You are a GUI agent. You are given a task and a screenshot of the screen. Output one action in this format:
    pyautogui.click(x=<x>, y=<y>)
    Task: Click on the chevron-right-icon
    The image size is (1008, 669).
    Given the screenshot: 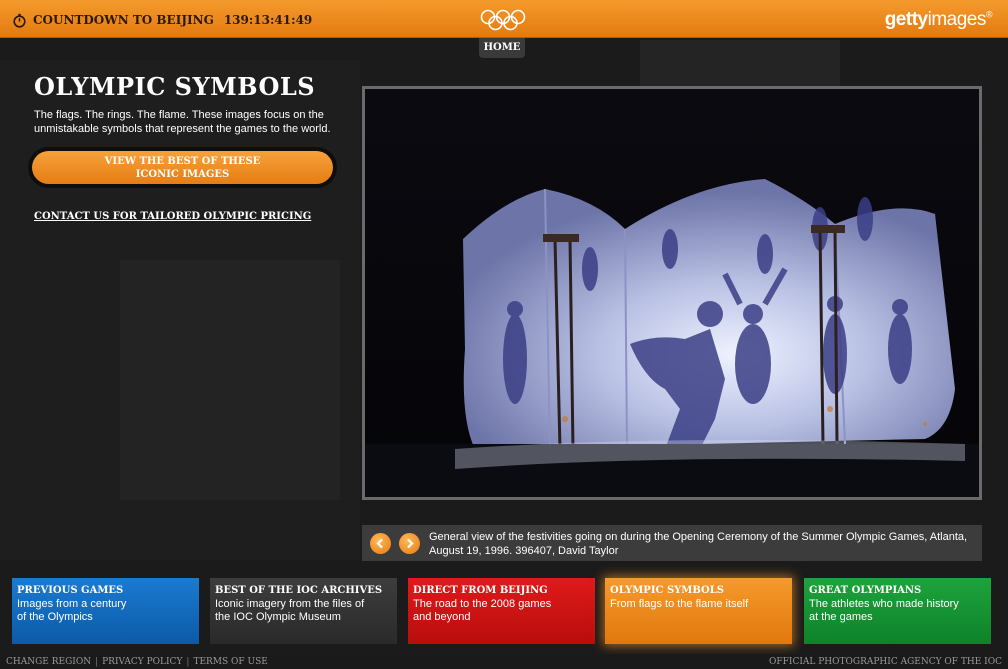 What is the action you would take?
    pyautogui.click(x=410, y=543)
    